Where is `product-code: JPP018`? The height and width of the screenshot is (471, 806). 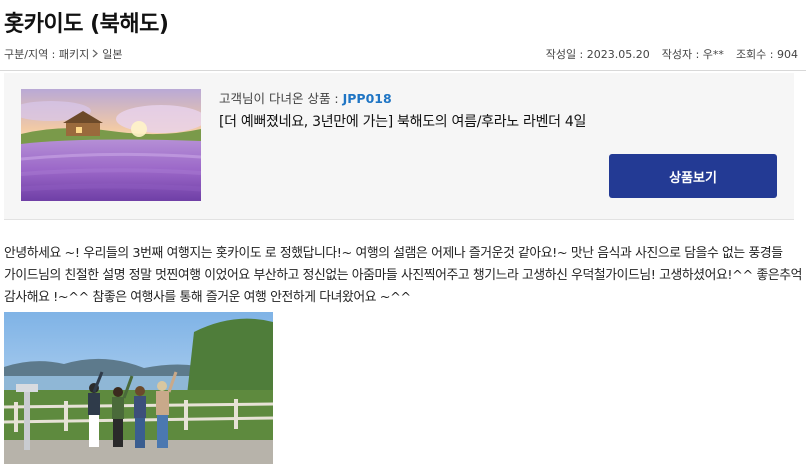 product-code: JPP018 is located at coordinates (367, 98).